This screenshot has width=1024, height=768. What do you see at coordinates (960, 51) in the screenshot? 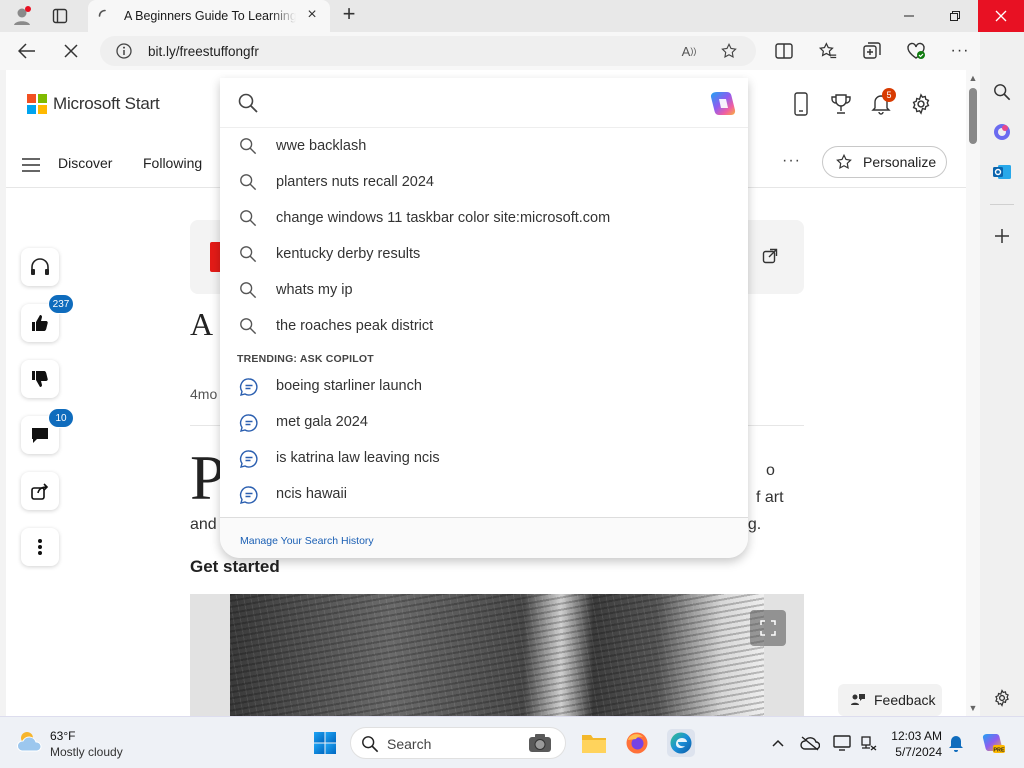
I see `settings-more-icon: ···` at bounding box center [960, 51].